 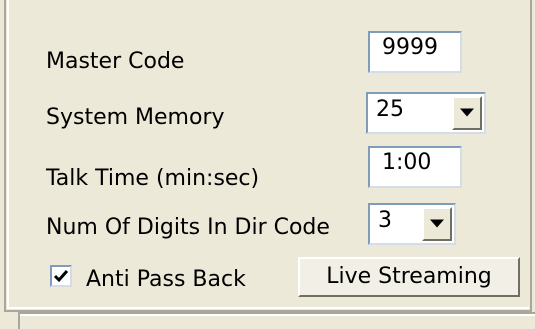 I want to click on anti-pass-back-checkbox, so click(x=61, y=276).